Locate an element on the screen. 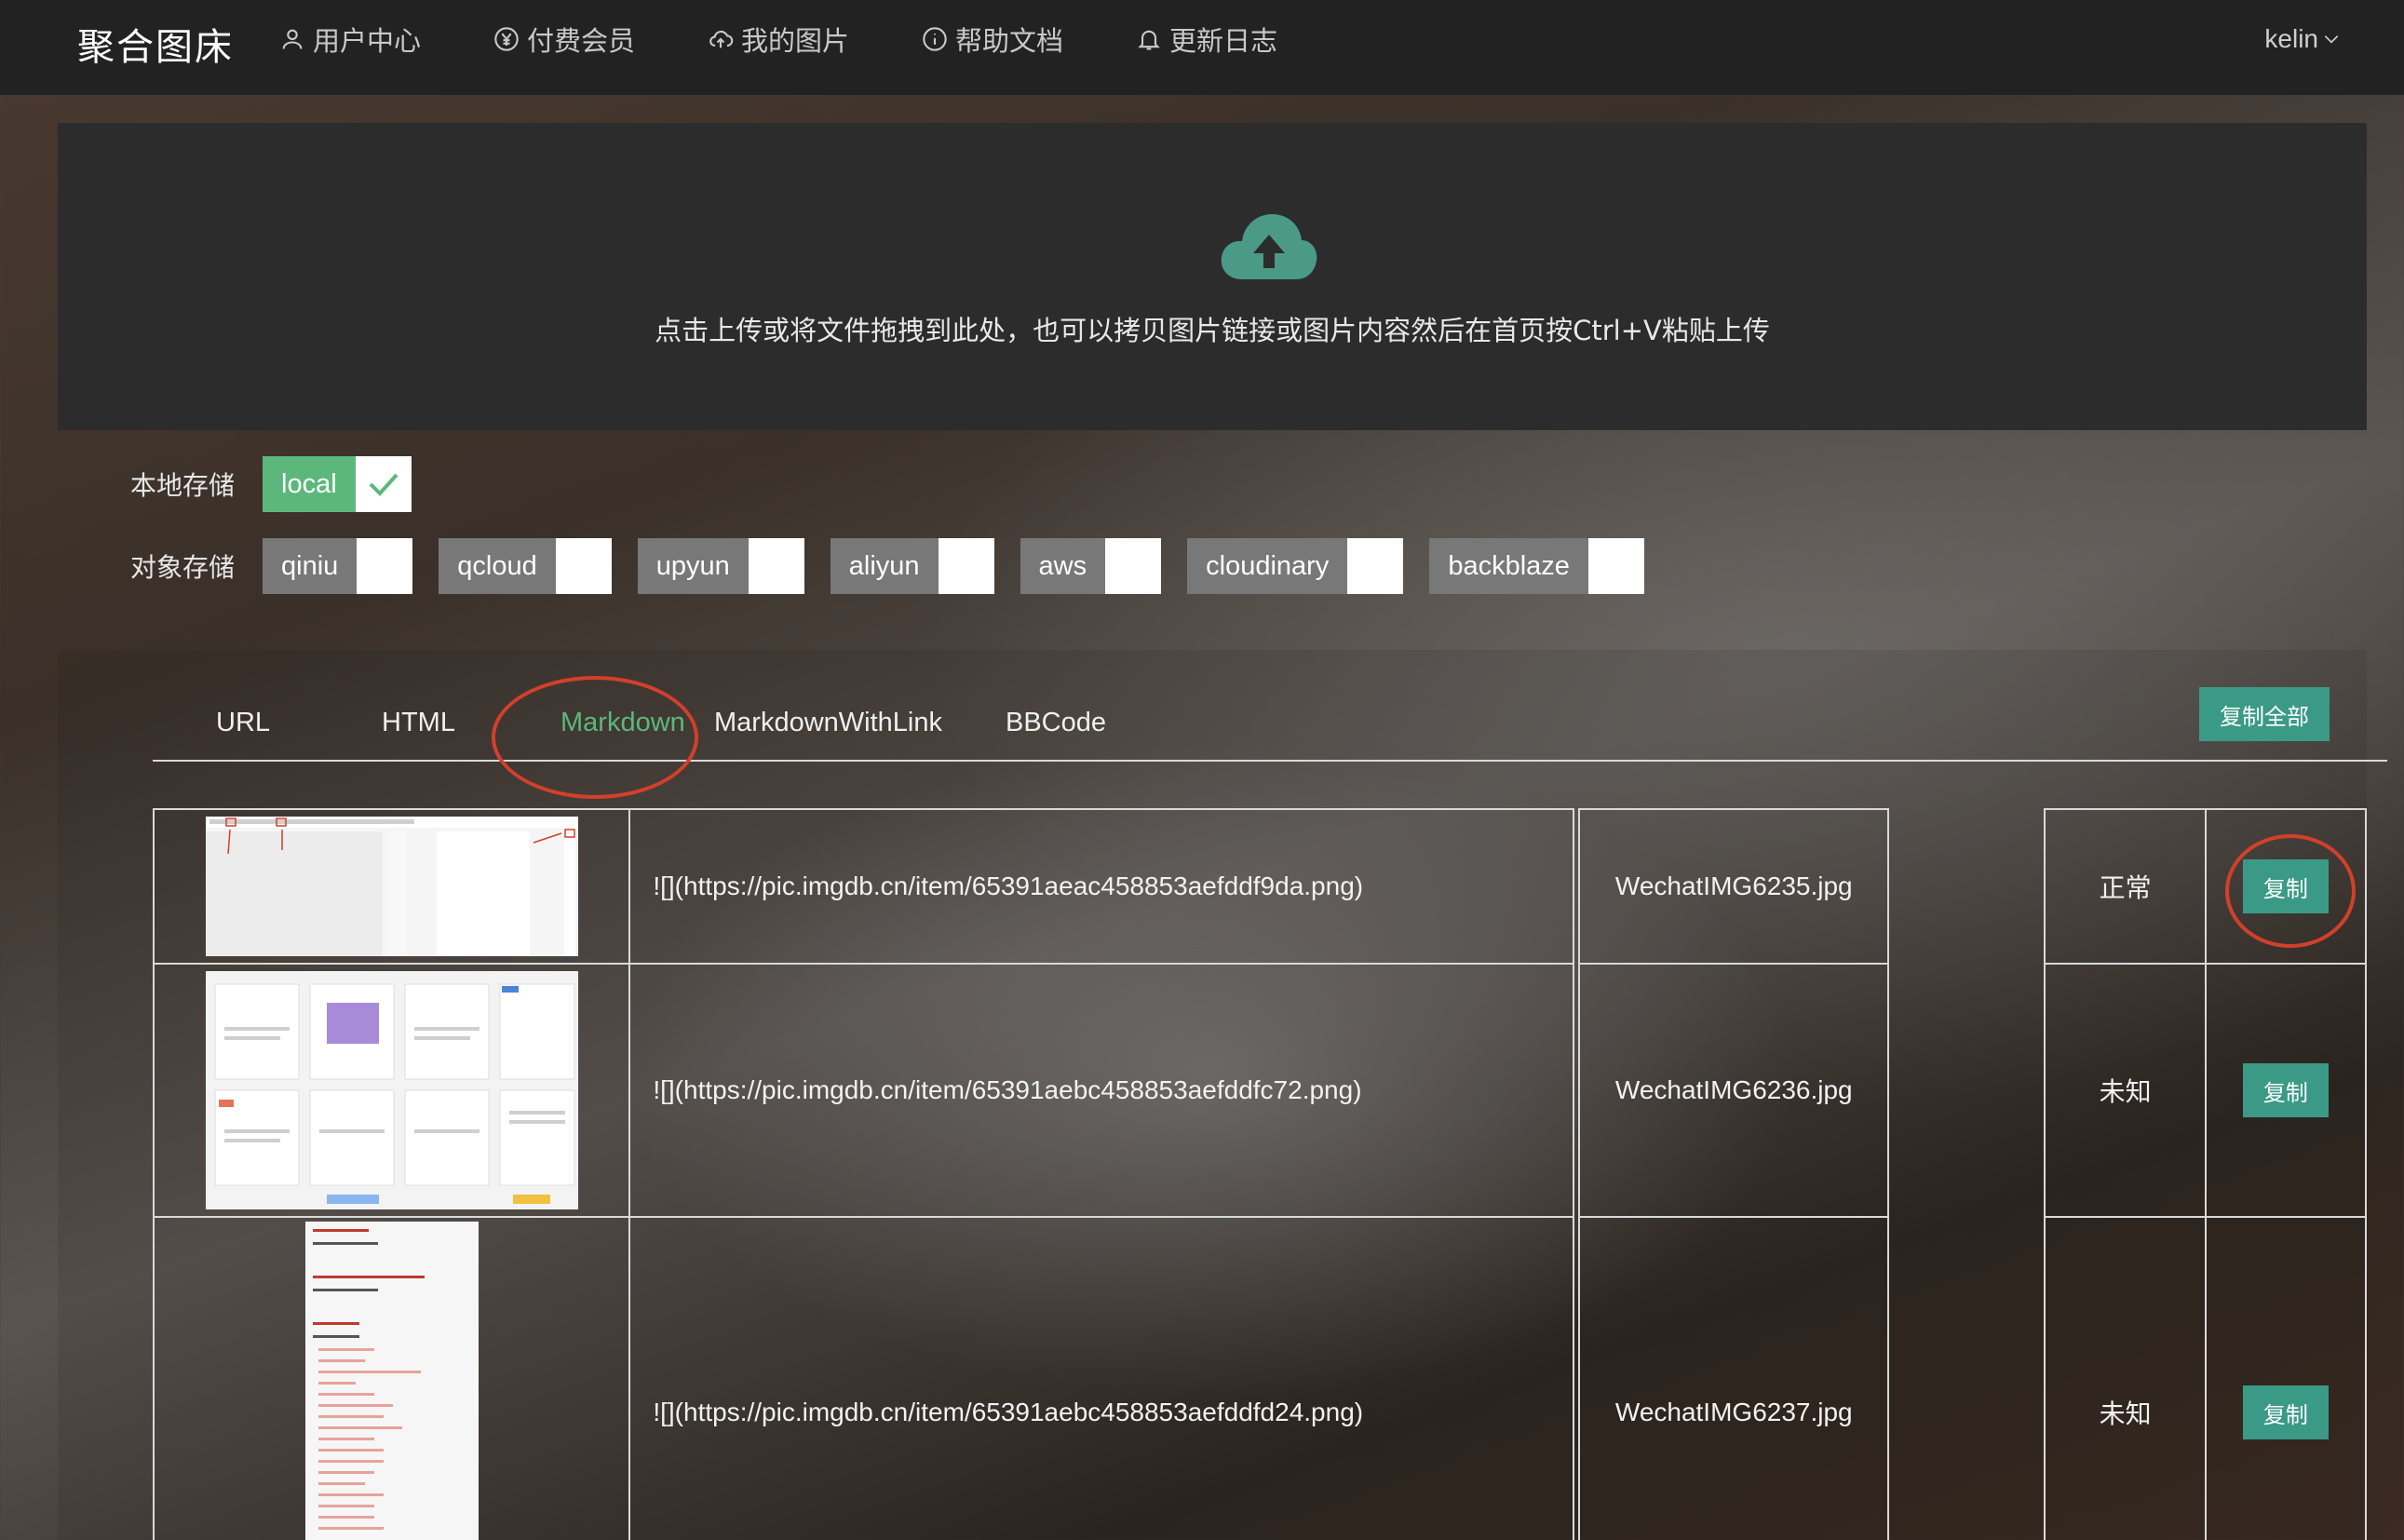  top-navbar: 聚合图床 用户中心 付费会员 我的图片 帮助文档 更新日志 kelin is located at coordinates (1202, 47).